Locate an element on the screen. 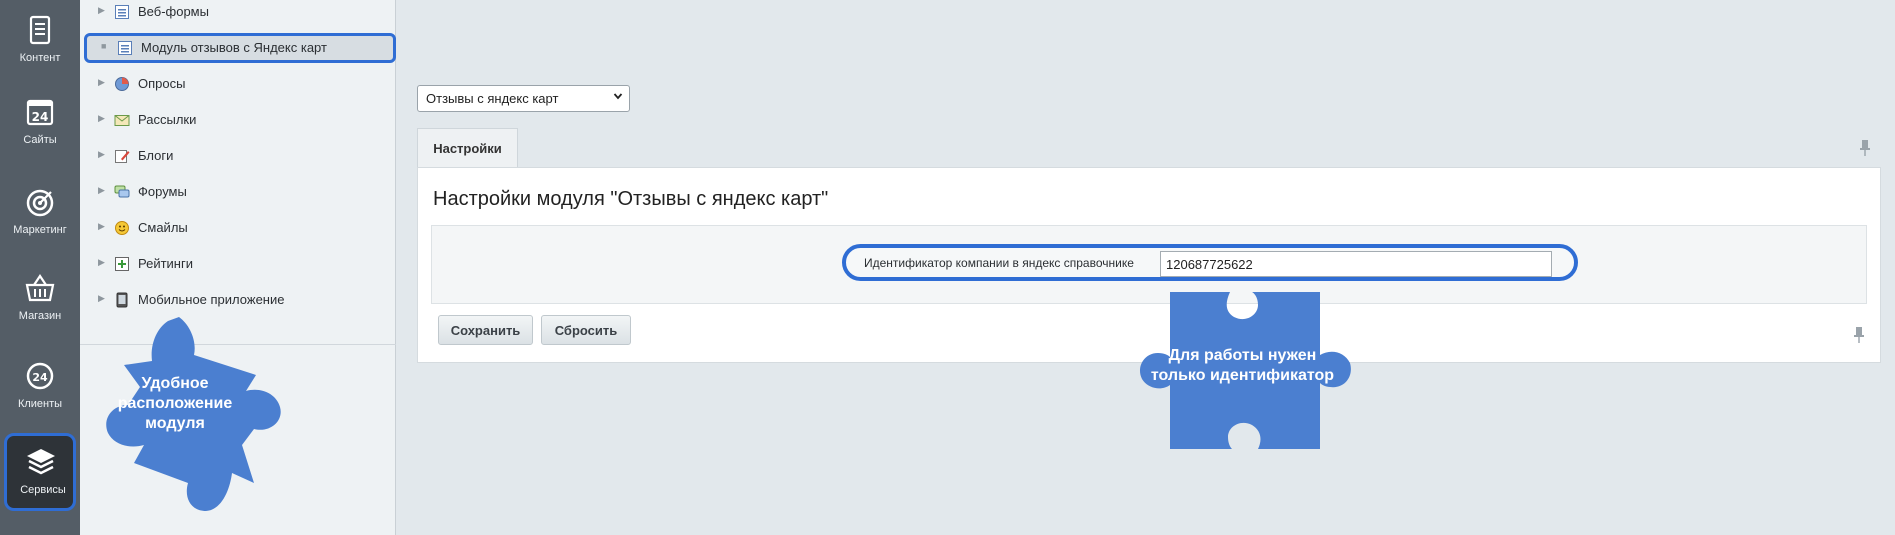  calendar-24-icon: 24 is located at coordinates (40, 112).